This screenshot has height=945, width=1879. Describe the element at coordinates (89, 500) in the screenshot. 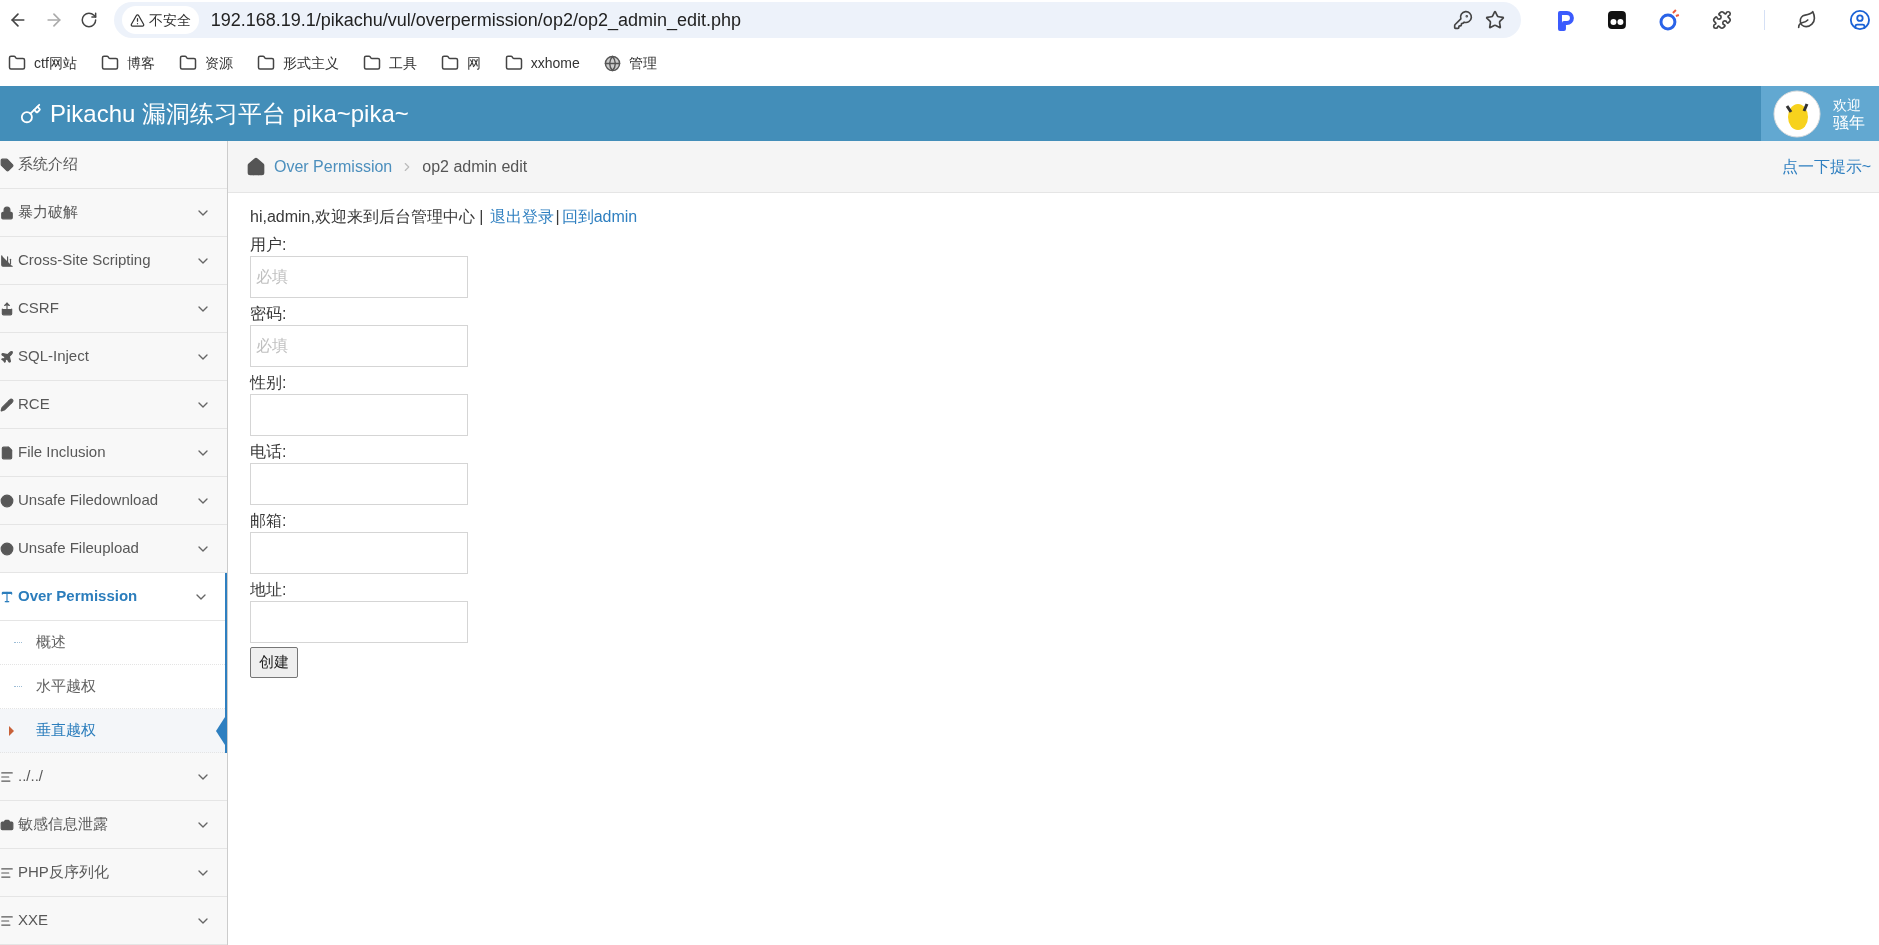

I see `menu-label: Unsafe Filedownload` at that location.